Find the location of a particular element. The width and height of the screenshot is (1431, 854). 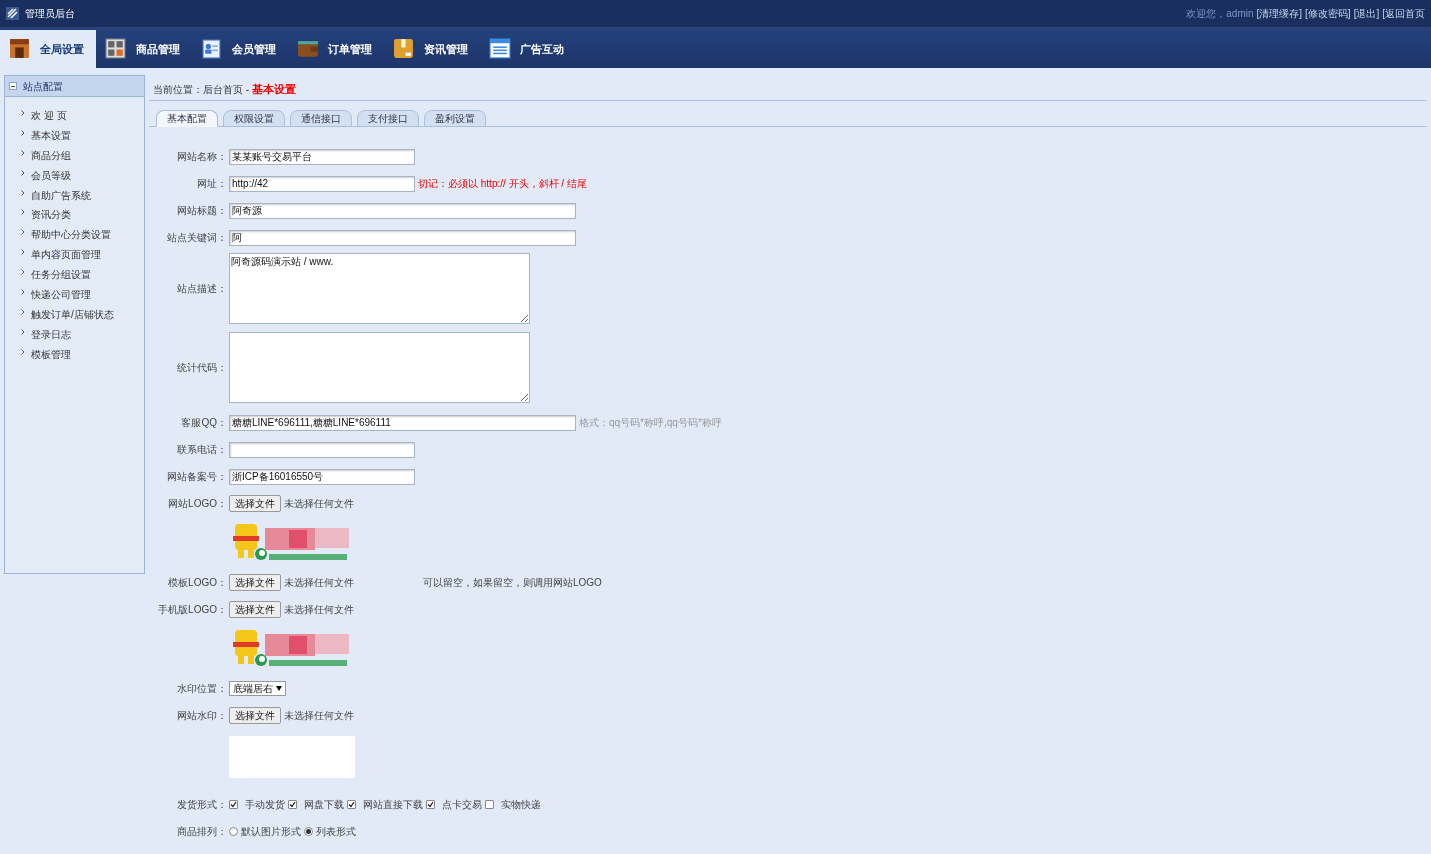

grid-icon is located at coordinates (116, 49).